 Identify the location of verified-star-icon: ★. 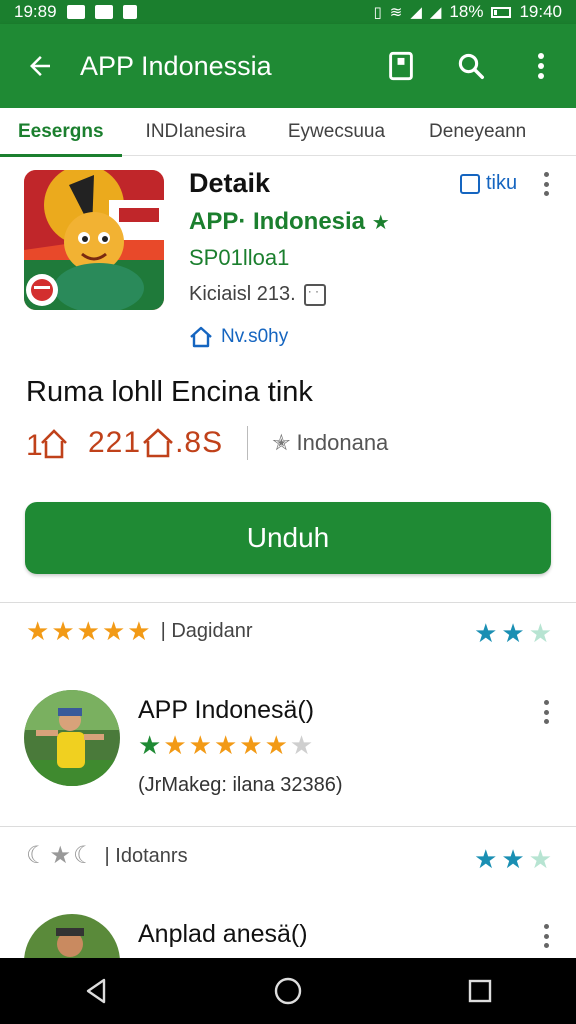
(380, 223).